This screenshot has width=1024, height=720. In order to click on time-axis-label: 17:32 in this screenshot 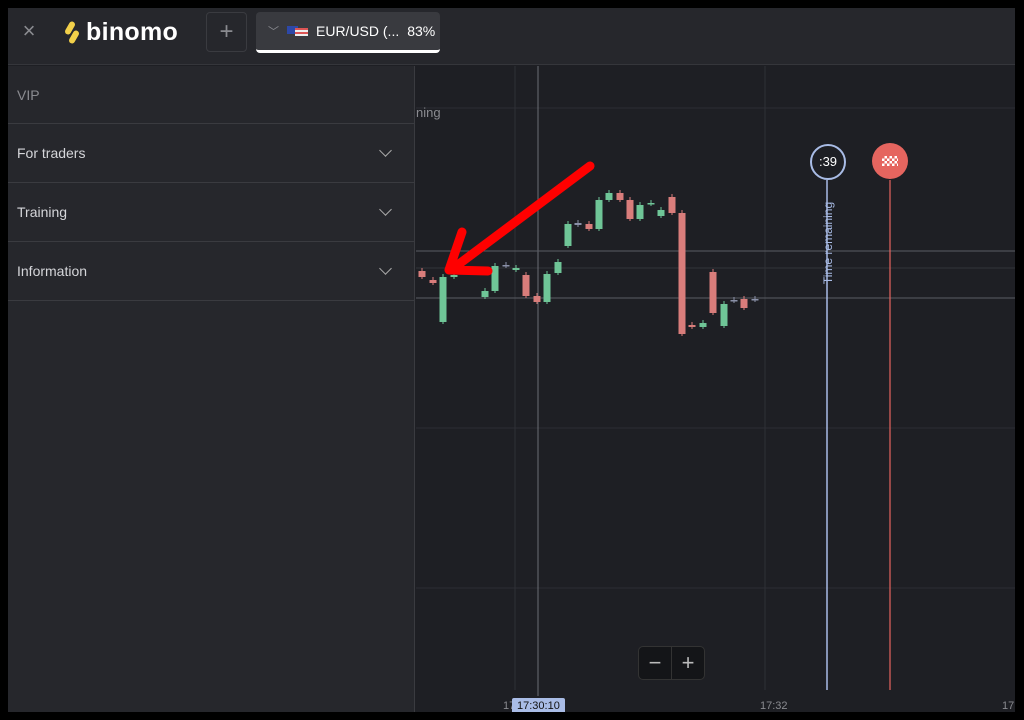, I will do `click(774, 706)`.